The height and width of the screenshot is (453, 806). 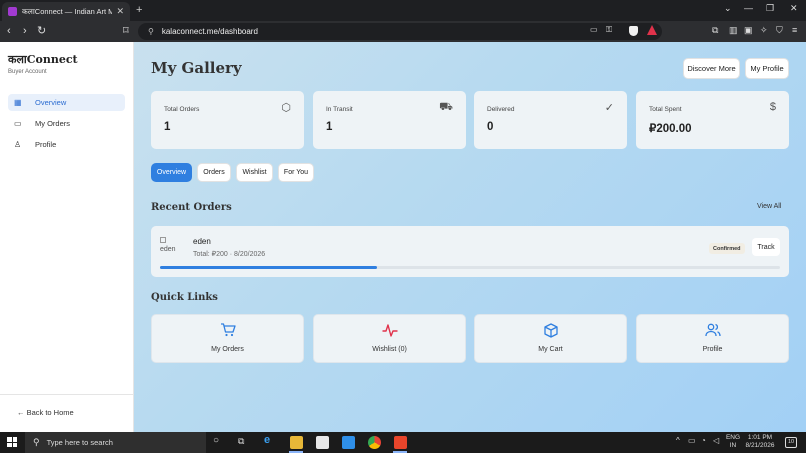 I want to click on quick-link-label: My Orders, so click(x=227, y=349).